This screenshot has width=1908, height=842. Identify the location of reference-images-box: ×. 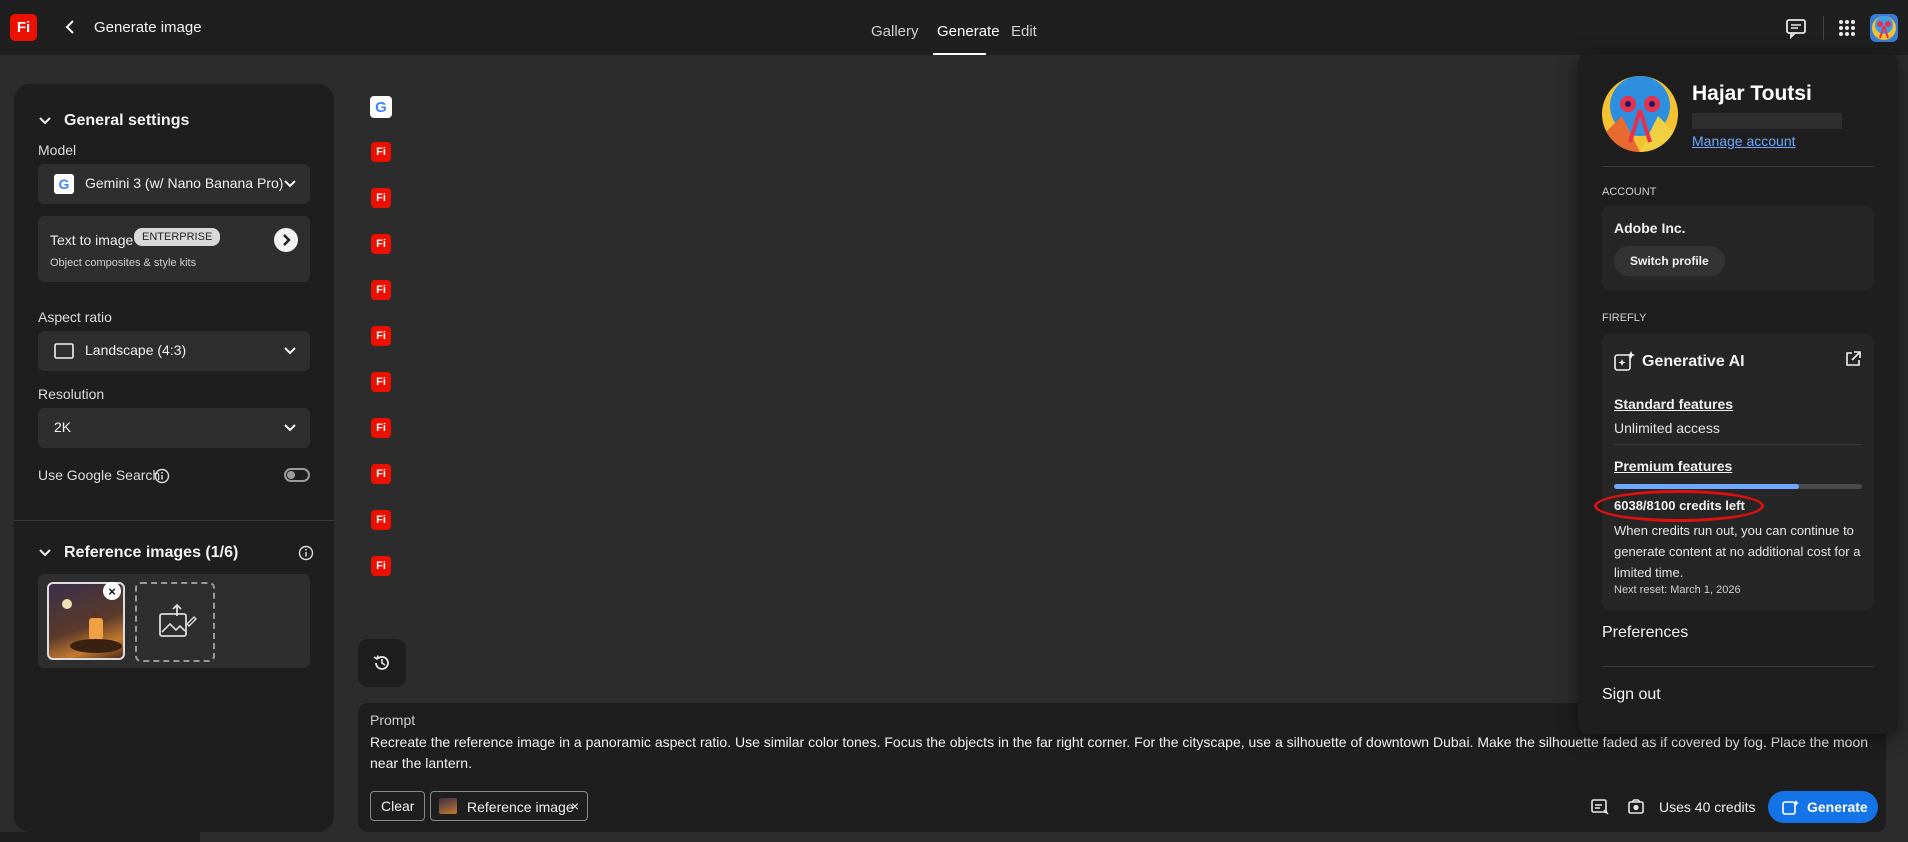
(174, 621).